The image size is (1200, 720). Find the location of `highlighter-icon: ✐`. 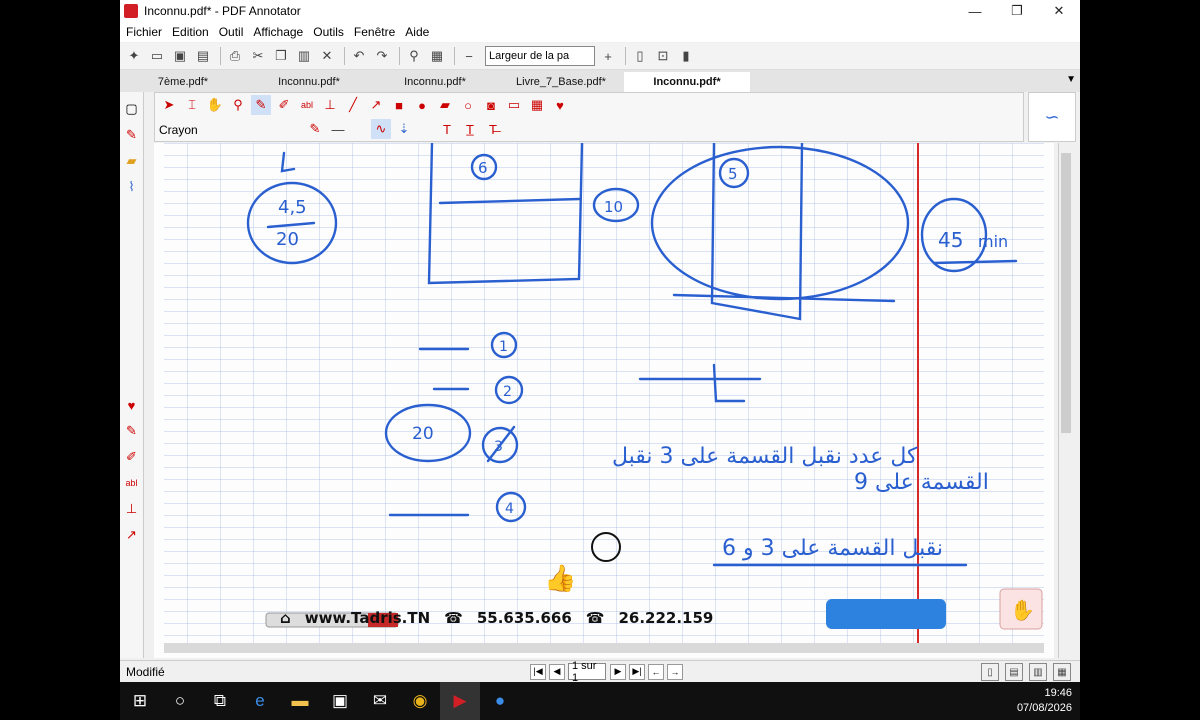

highlighter-icon: ✐ is located at coordinates (132, 457).